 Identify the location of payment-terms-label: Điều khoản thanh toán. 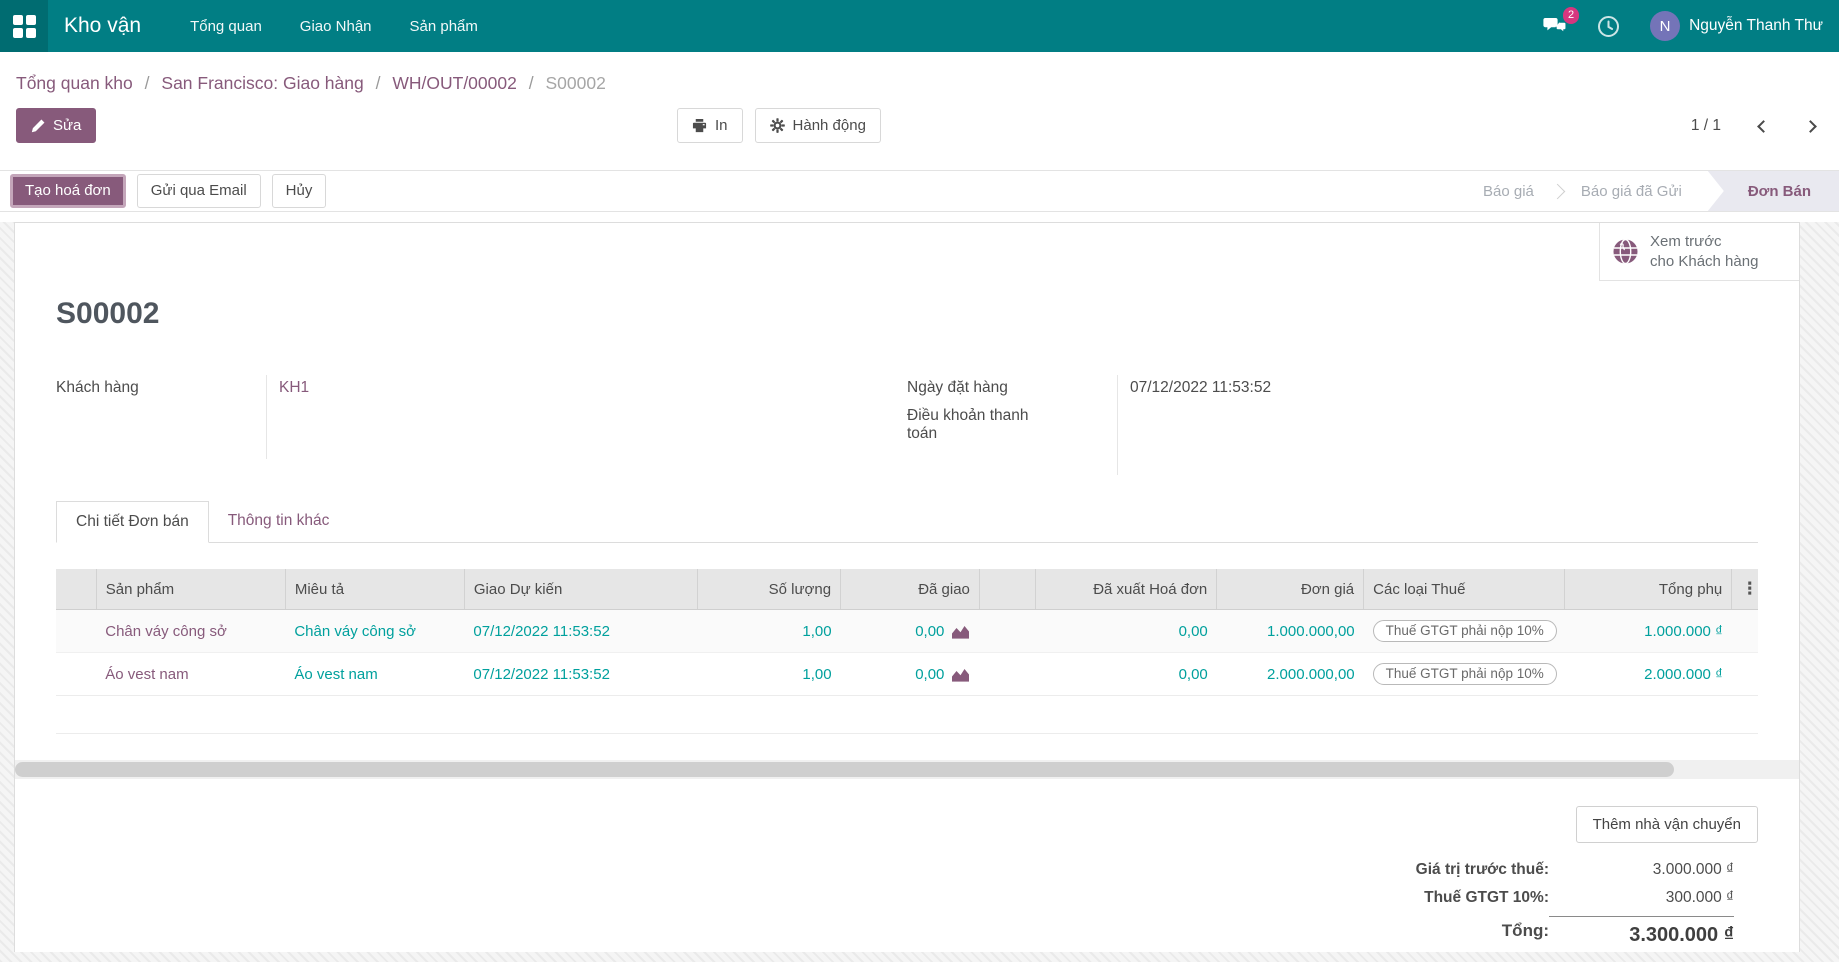
(968, 424).